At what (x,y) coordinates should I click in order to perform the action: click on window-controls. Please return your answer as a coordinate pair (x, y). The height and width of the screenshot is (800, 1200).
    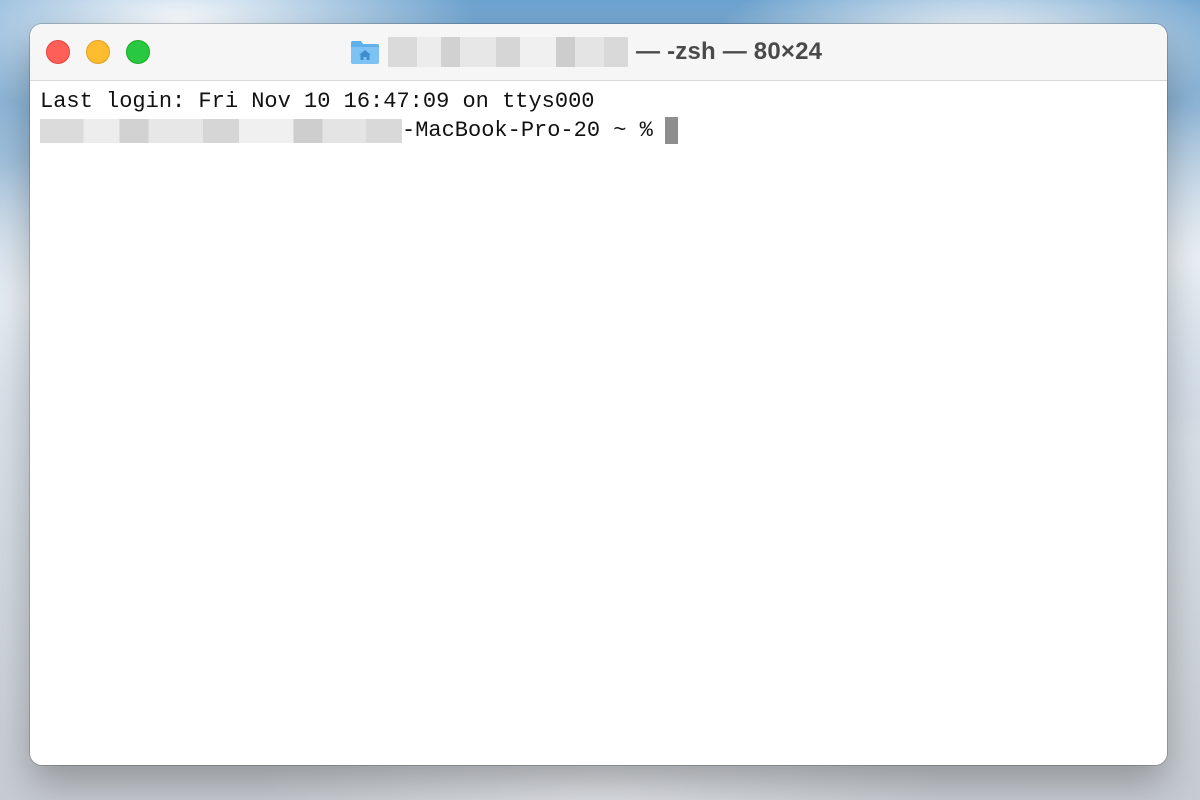
    Looking at the image, I should click on (98, 52).